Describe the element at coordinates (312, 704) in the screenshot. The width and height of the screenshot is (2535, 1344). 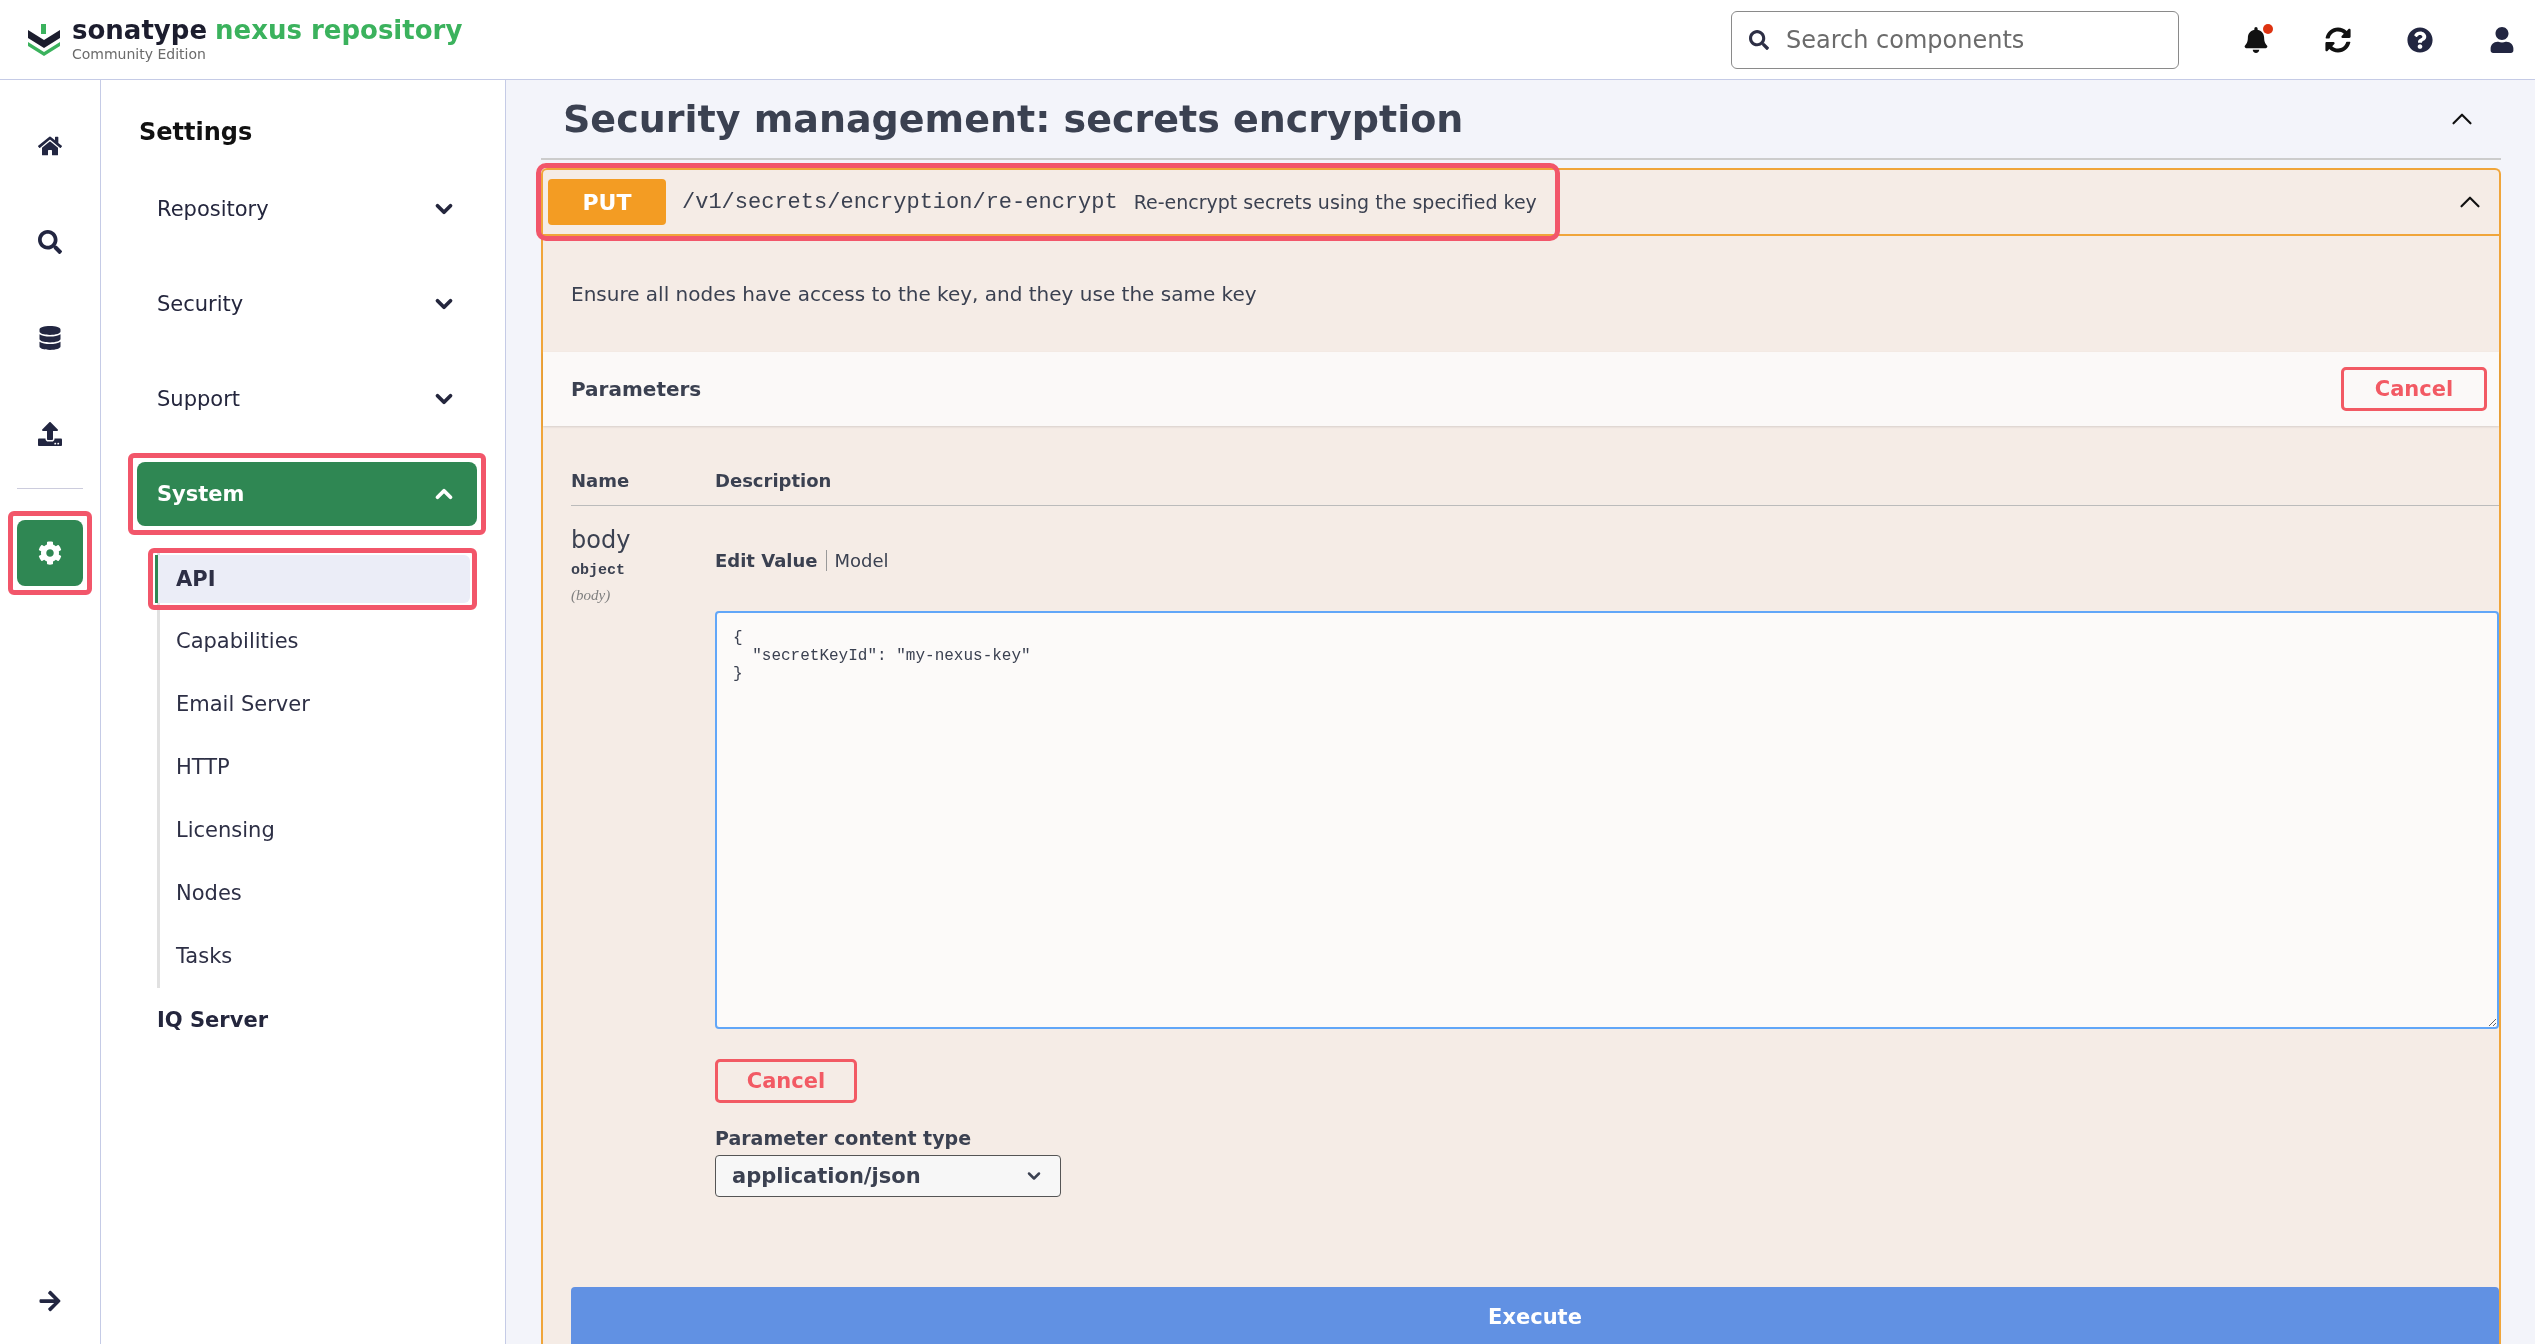
I see `sidebar-item: Email Server` at that location.